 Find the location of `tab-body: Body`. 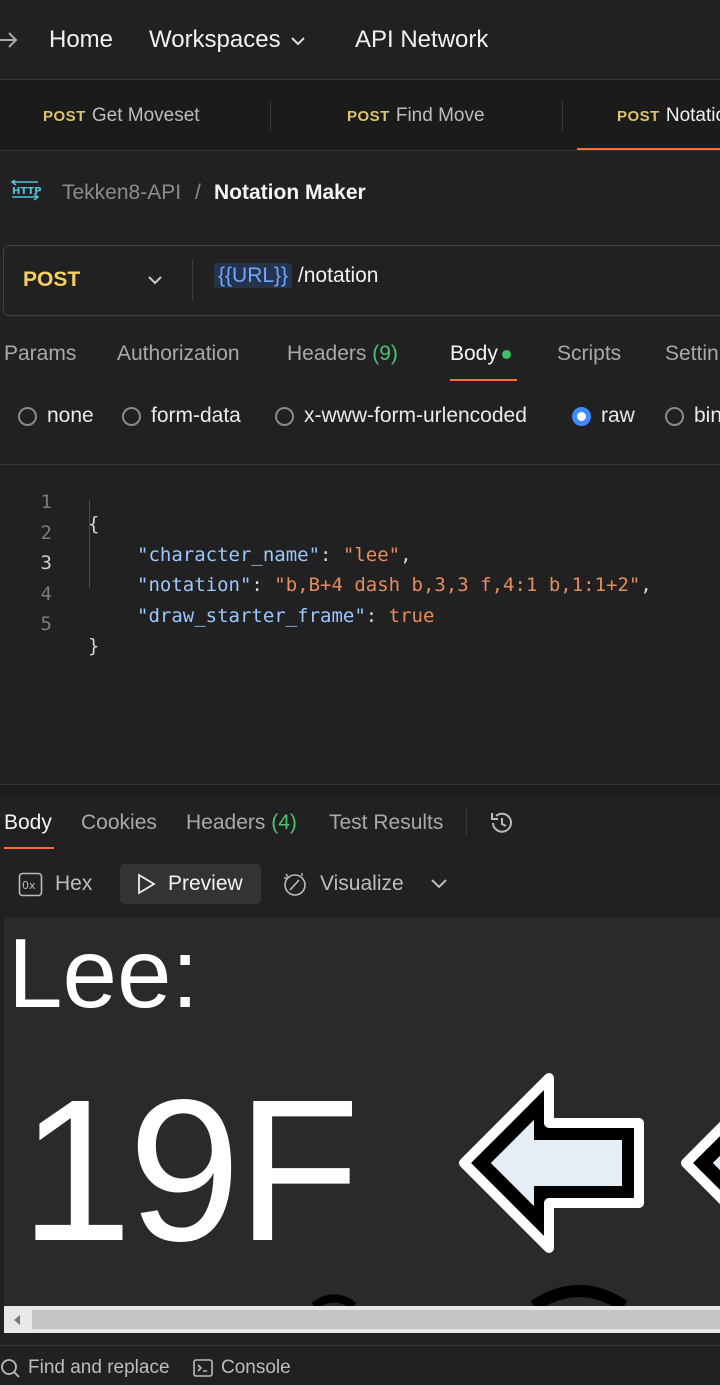

tab-body: Body is located at coordinates (480, 354).